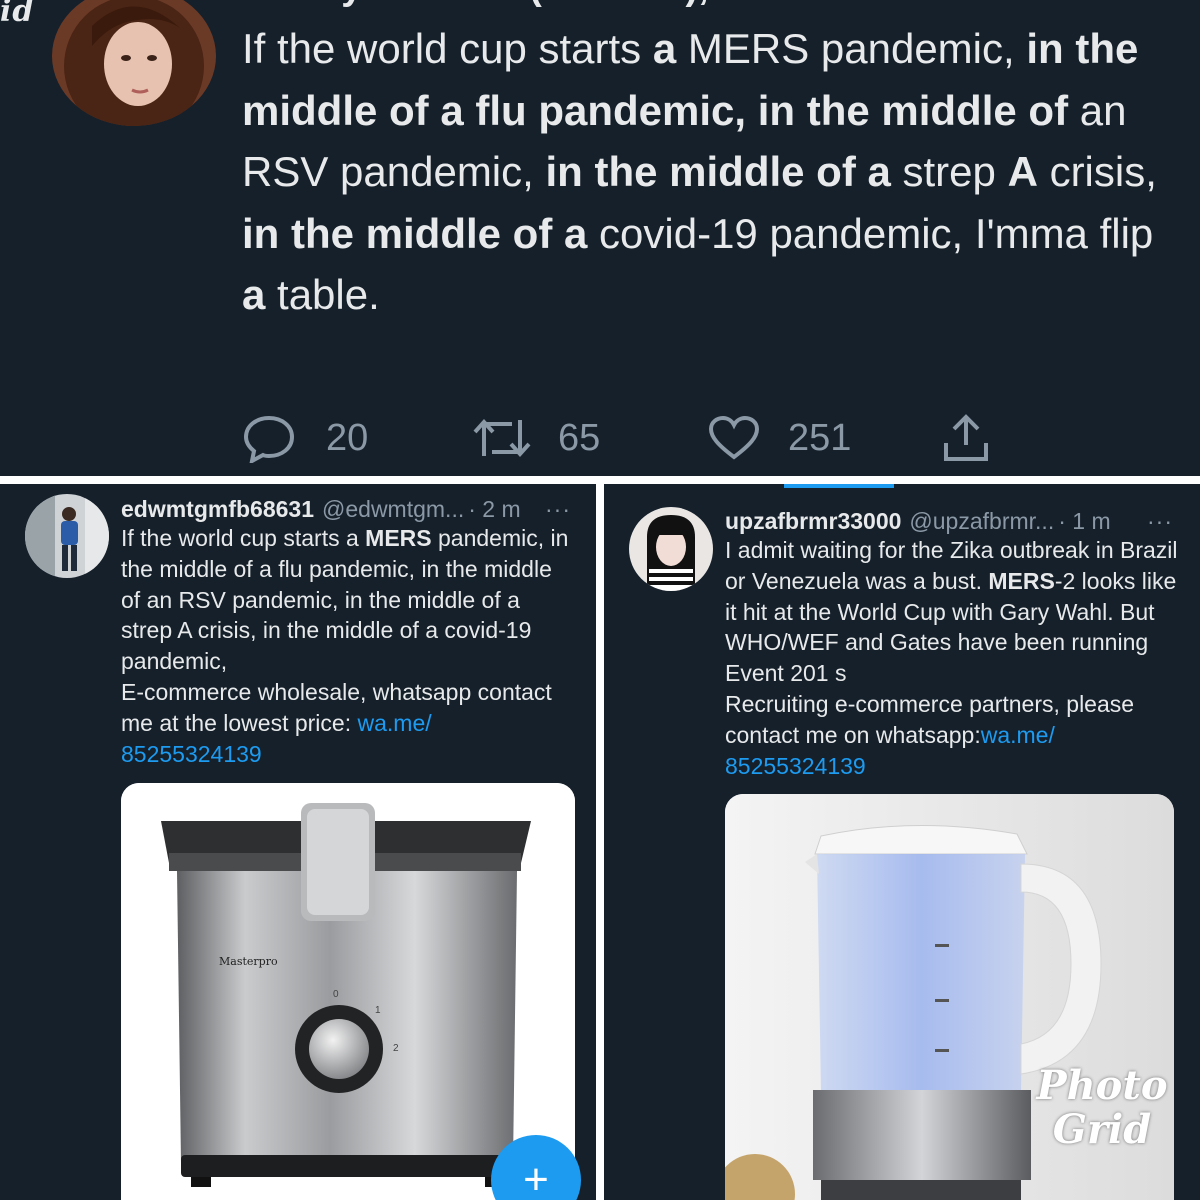 The width and height of the screenshot is (1200, 1200). I want to click on corner-mark: id, so click(17, 14).